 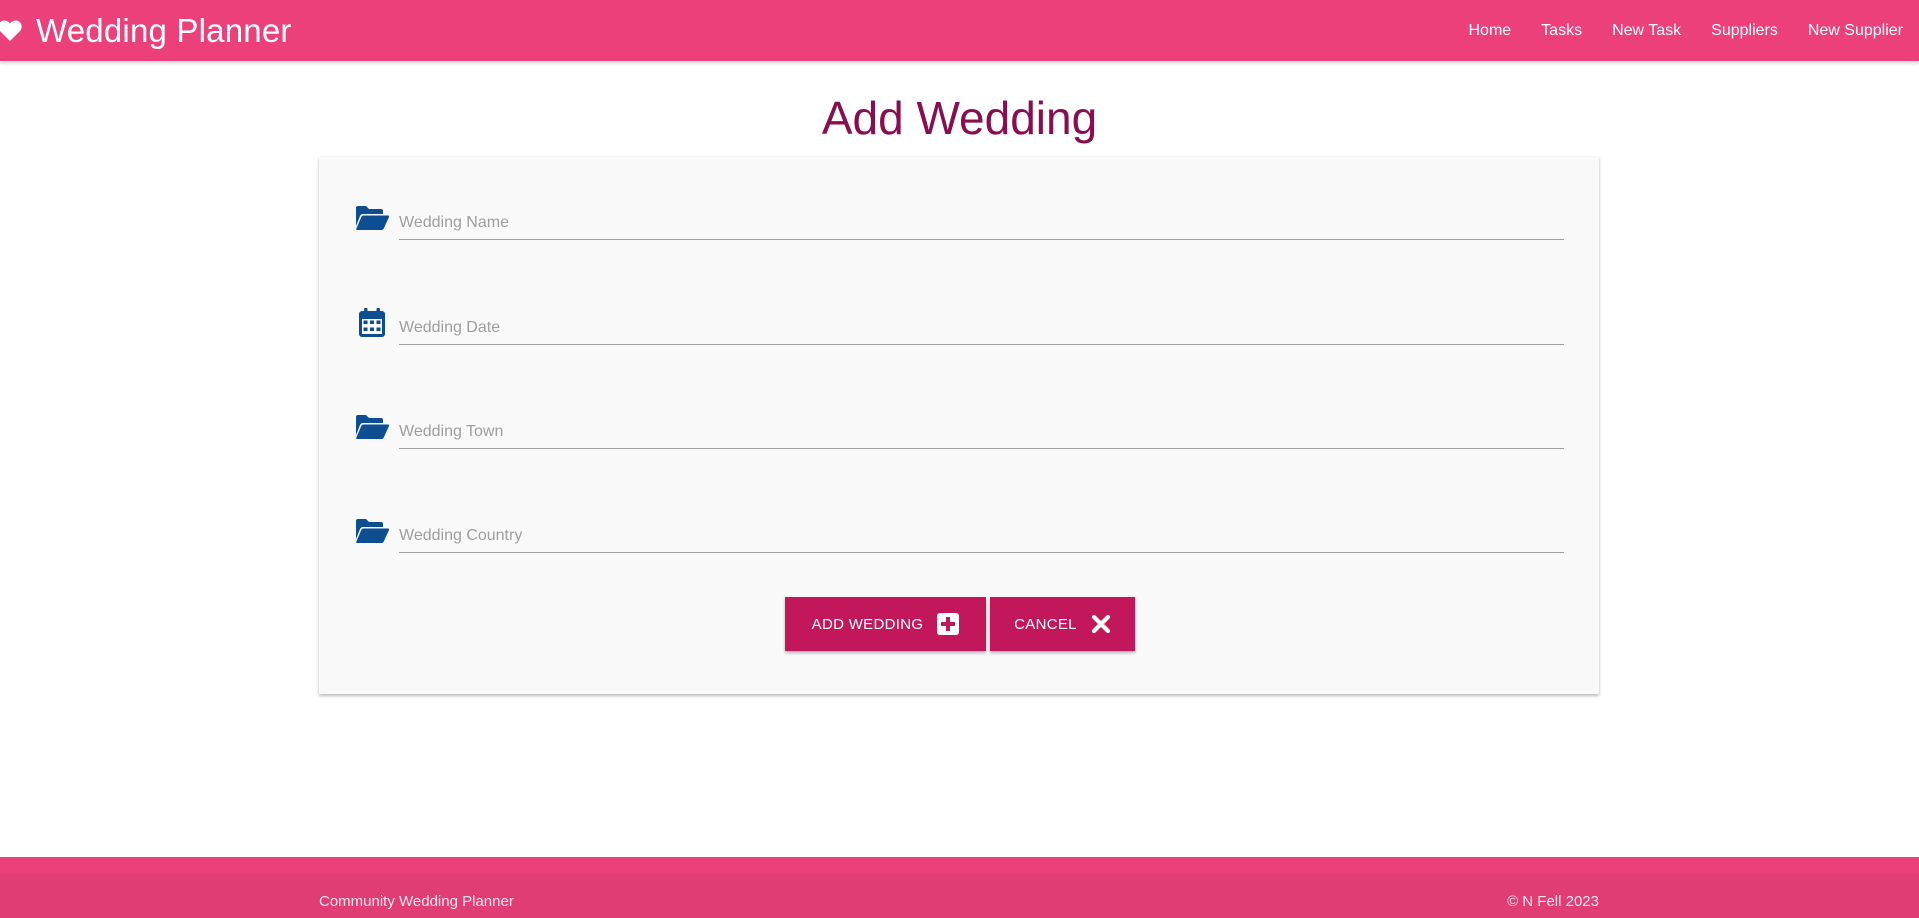 I want to click on wedding-name-field, so click(x=959, y=232).